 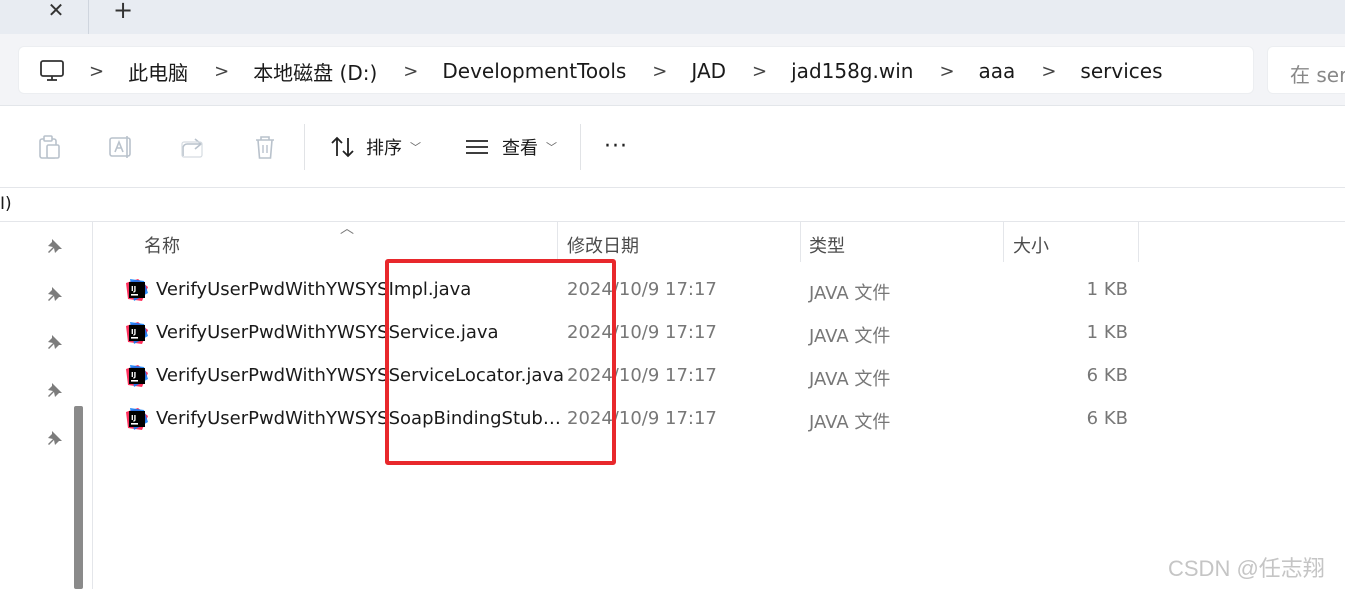 I want to click on search-placeholder: 在 ser, so click(x=1317, y=75).